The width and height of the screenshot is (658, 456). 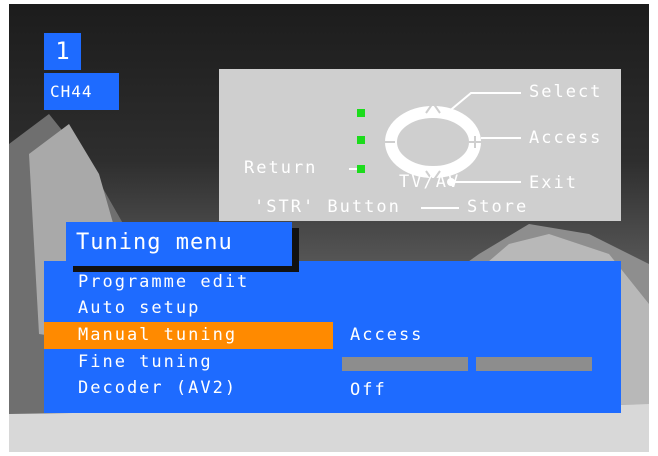 What do you see at coordinates (566, 138) in the screenshot?
I see `help-access-label: Access` at bounding box center [566, 138].